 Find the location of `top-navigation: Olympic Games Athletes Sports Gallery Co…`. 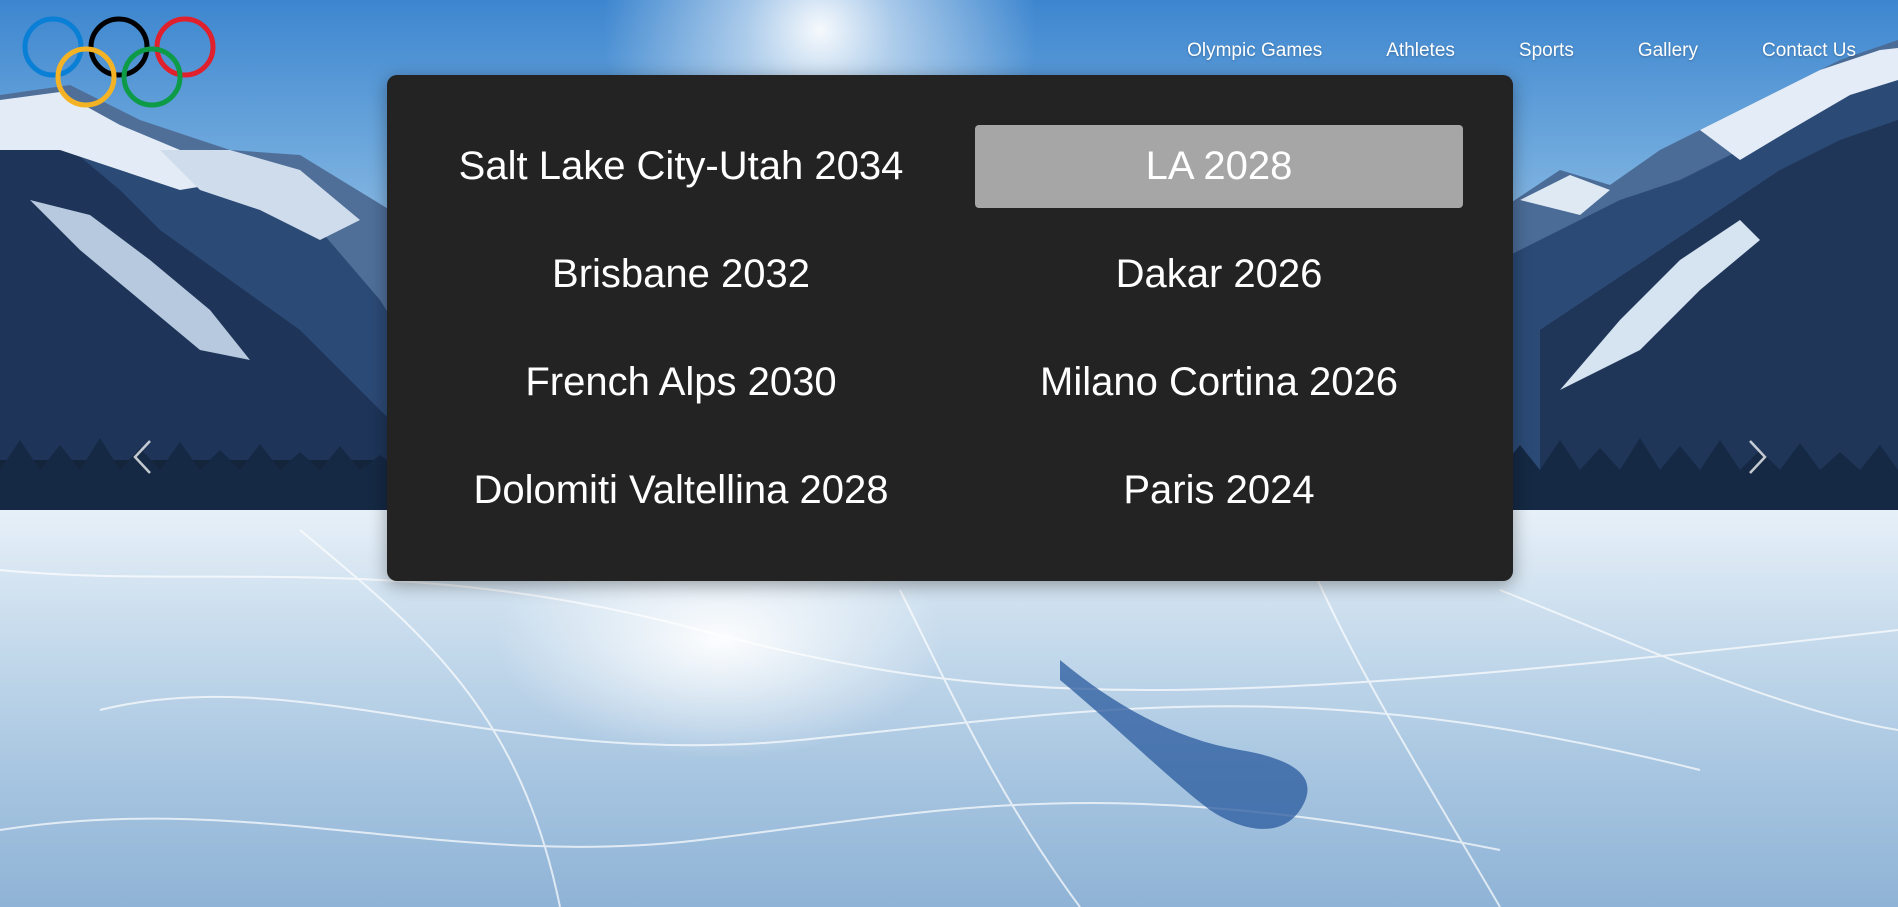

top-navigation: Olympic Games Athletes Sports Gallery Co… is located at coordinates (1521, 51).